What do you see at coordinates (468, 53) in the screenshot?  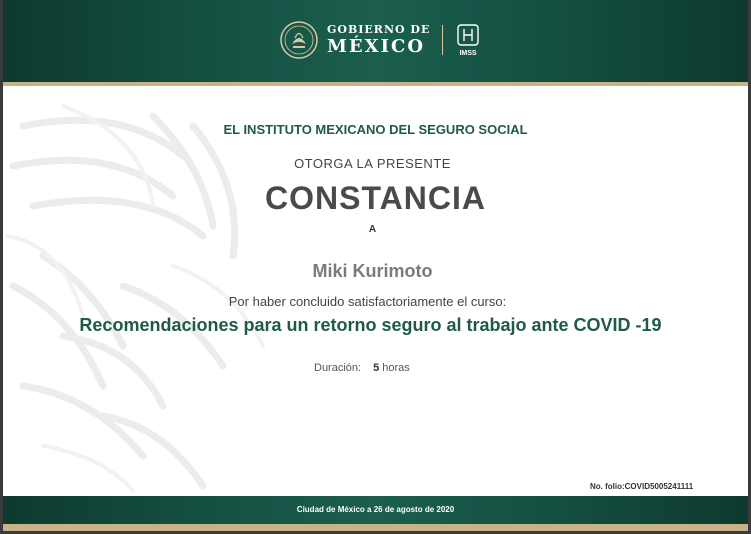 I see `imss-label: IMSS` at bounding box center [468, 53].